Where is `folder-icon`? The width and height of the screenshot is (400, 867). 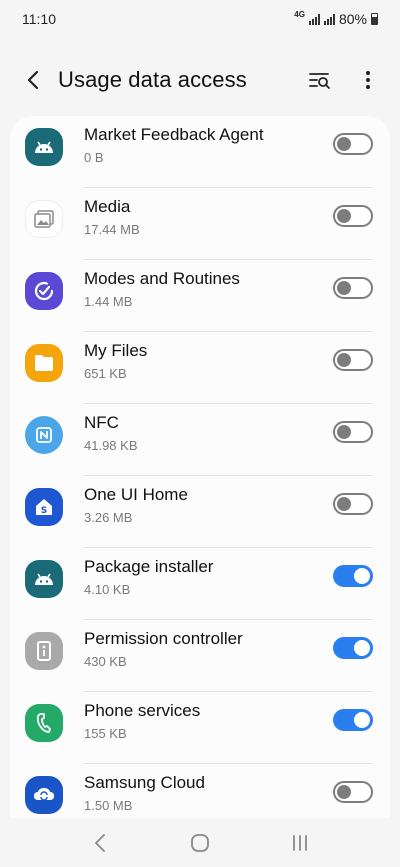
folder-icon is located at coordinates (44, 363).